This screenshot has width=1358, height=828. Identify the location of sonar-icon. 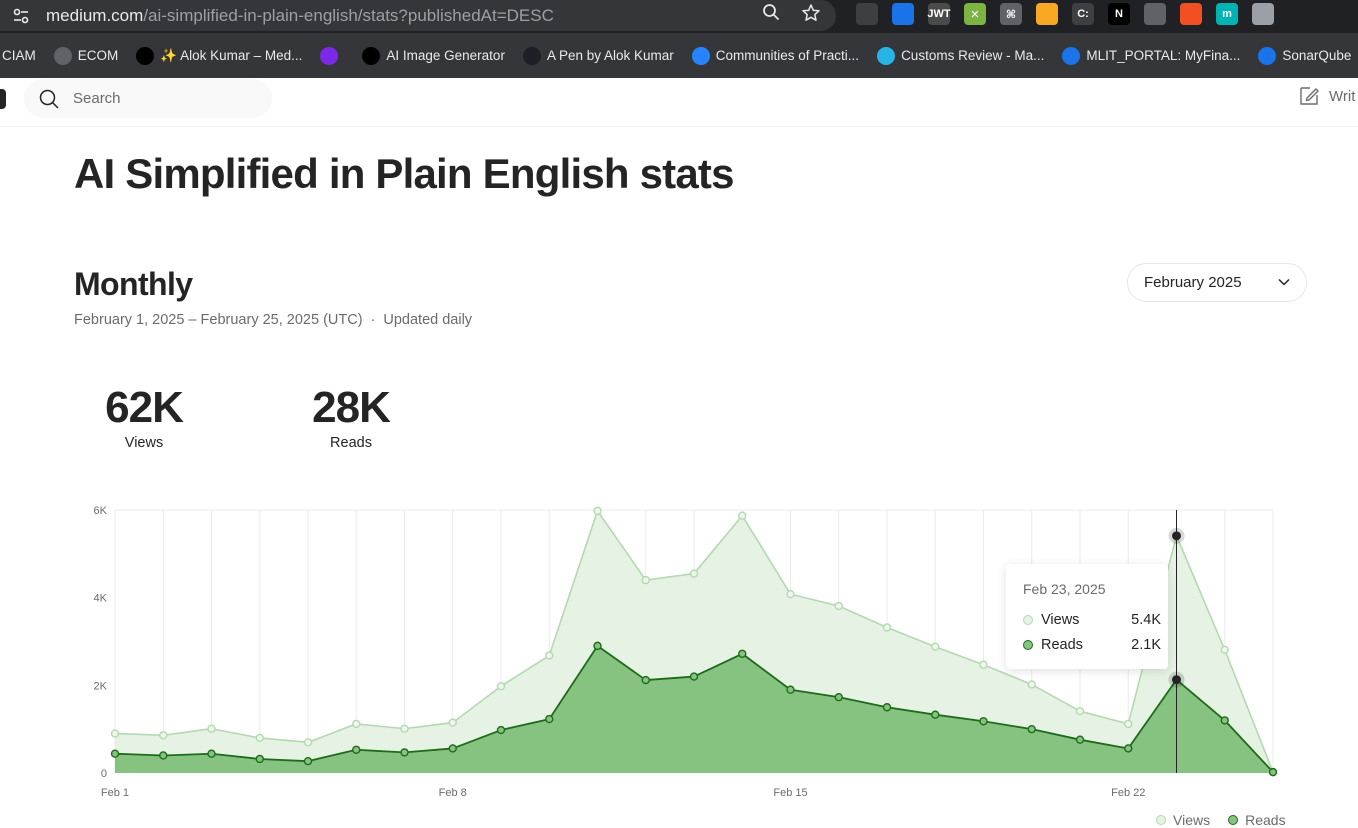
(1267, 55).